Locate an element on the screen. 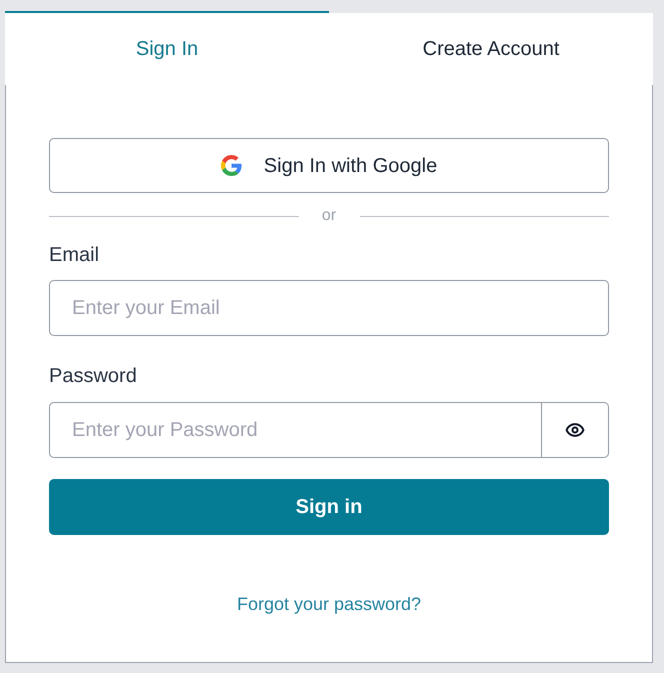 The height and width of the screenshot is (673, 664). tab: Create Account is located at coordinates (491, 48).